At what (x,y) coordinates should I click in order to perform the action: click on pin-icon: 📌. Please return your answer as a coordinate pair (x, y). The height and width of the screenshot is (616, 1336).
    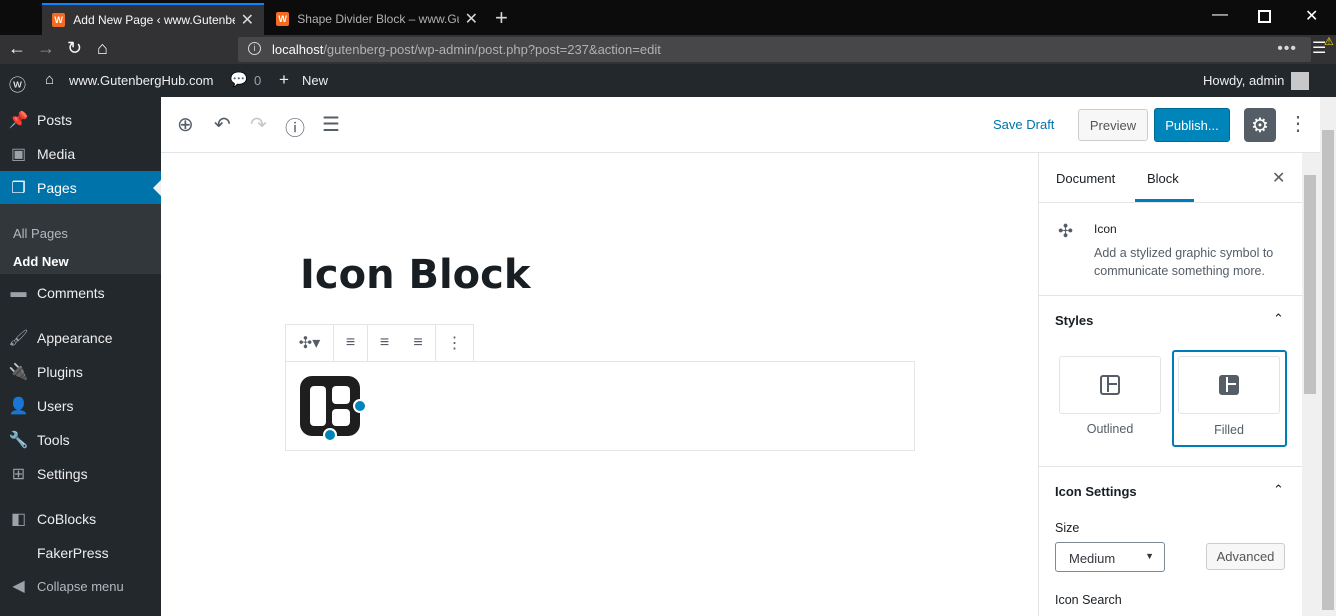
    Looking at the image, I should click on (18, 120).